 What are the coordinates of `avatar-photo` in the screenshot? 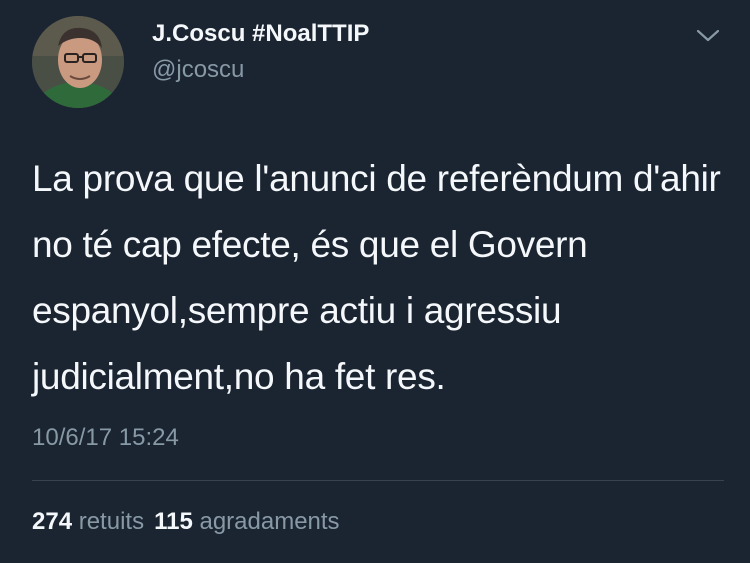 It's located at (78, 62).